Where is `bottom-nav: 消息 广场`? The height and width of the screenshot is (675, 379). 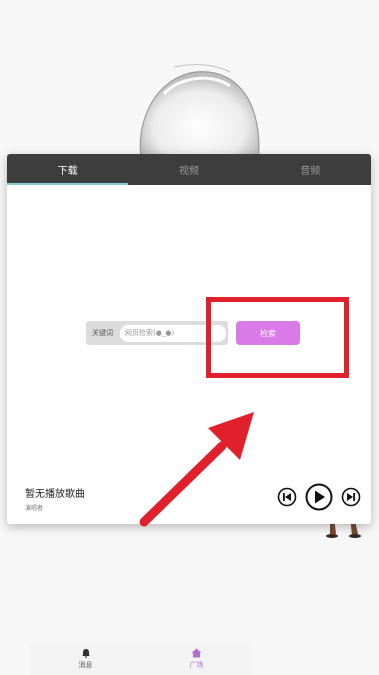 bottom-nav: 消息 广场 is located at coordinates (141, 659).